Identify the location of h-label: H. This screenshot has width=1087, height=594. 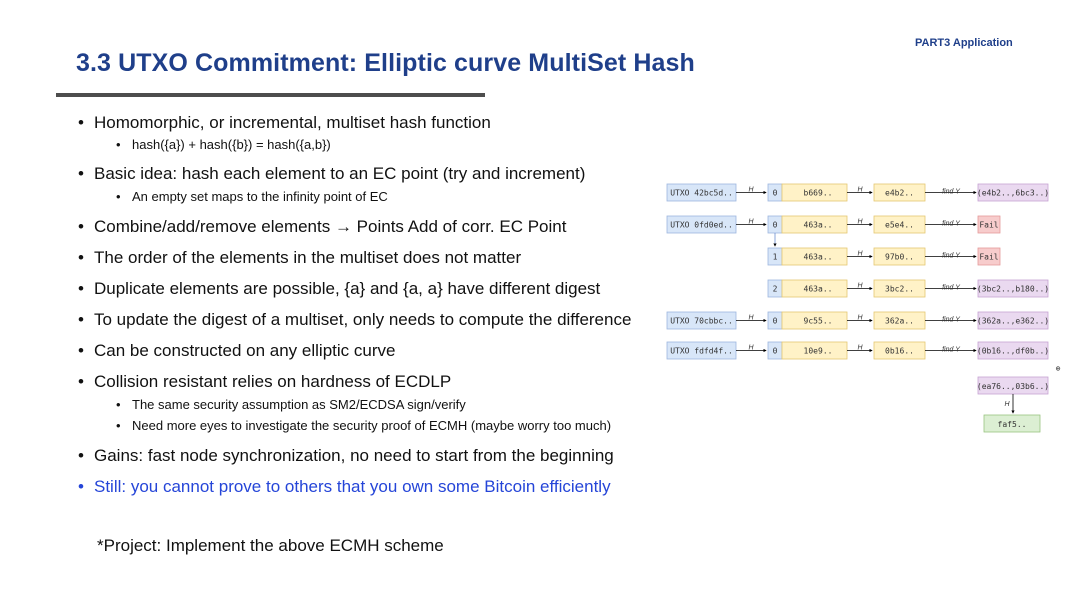
(1007, 404).